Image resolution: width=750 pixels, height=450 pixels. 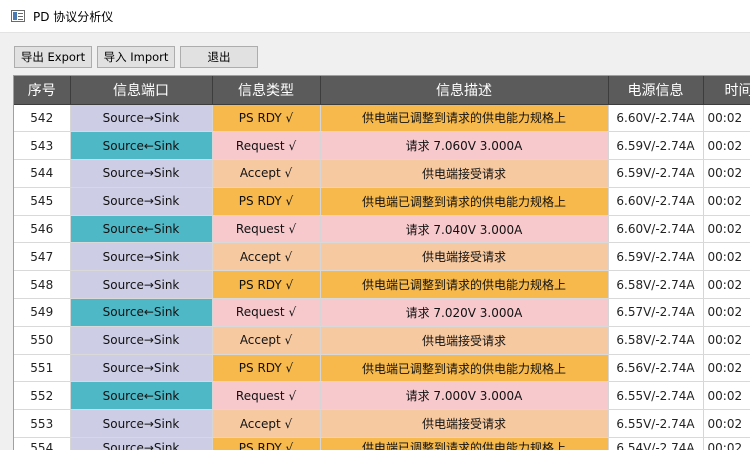 What do you see at coordinates (42, 443) in the screenshot?
I see `cell-seq: 554` at bounding box center [42, 443].